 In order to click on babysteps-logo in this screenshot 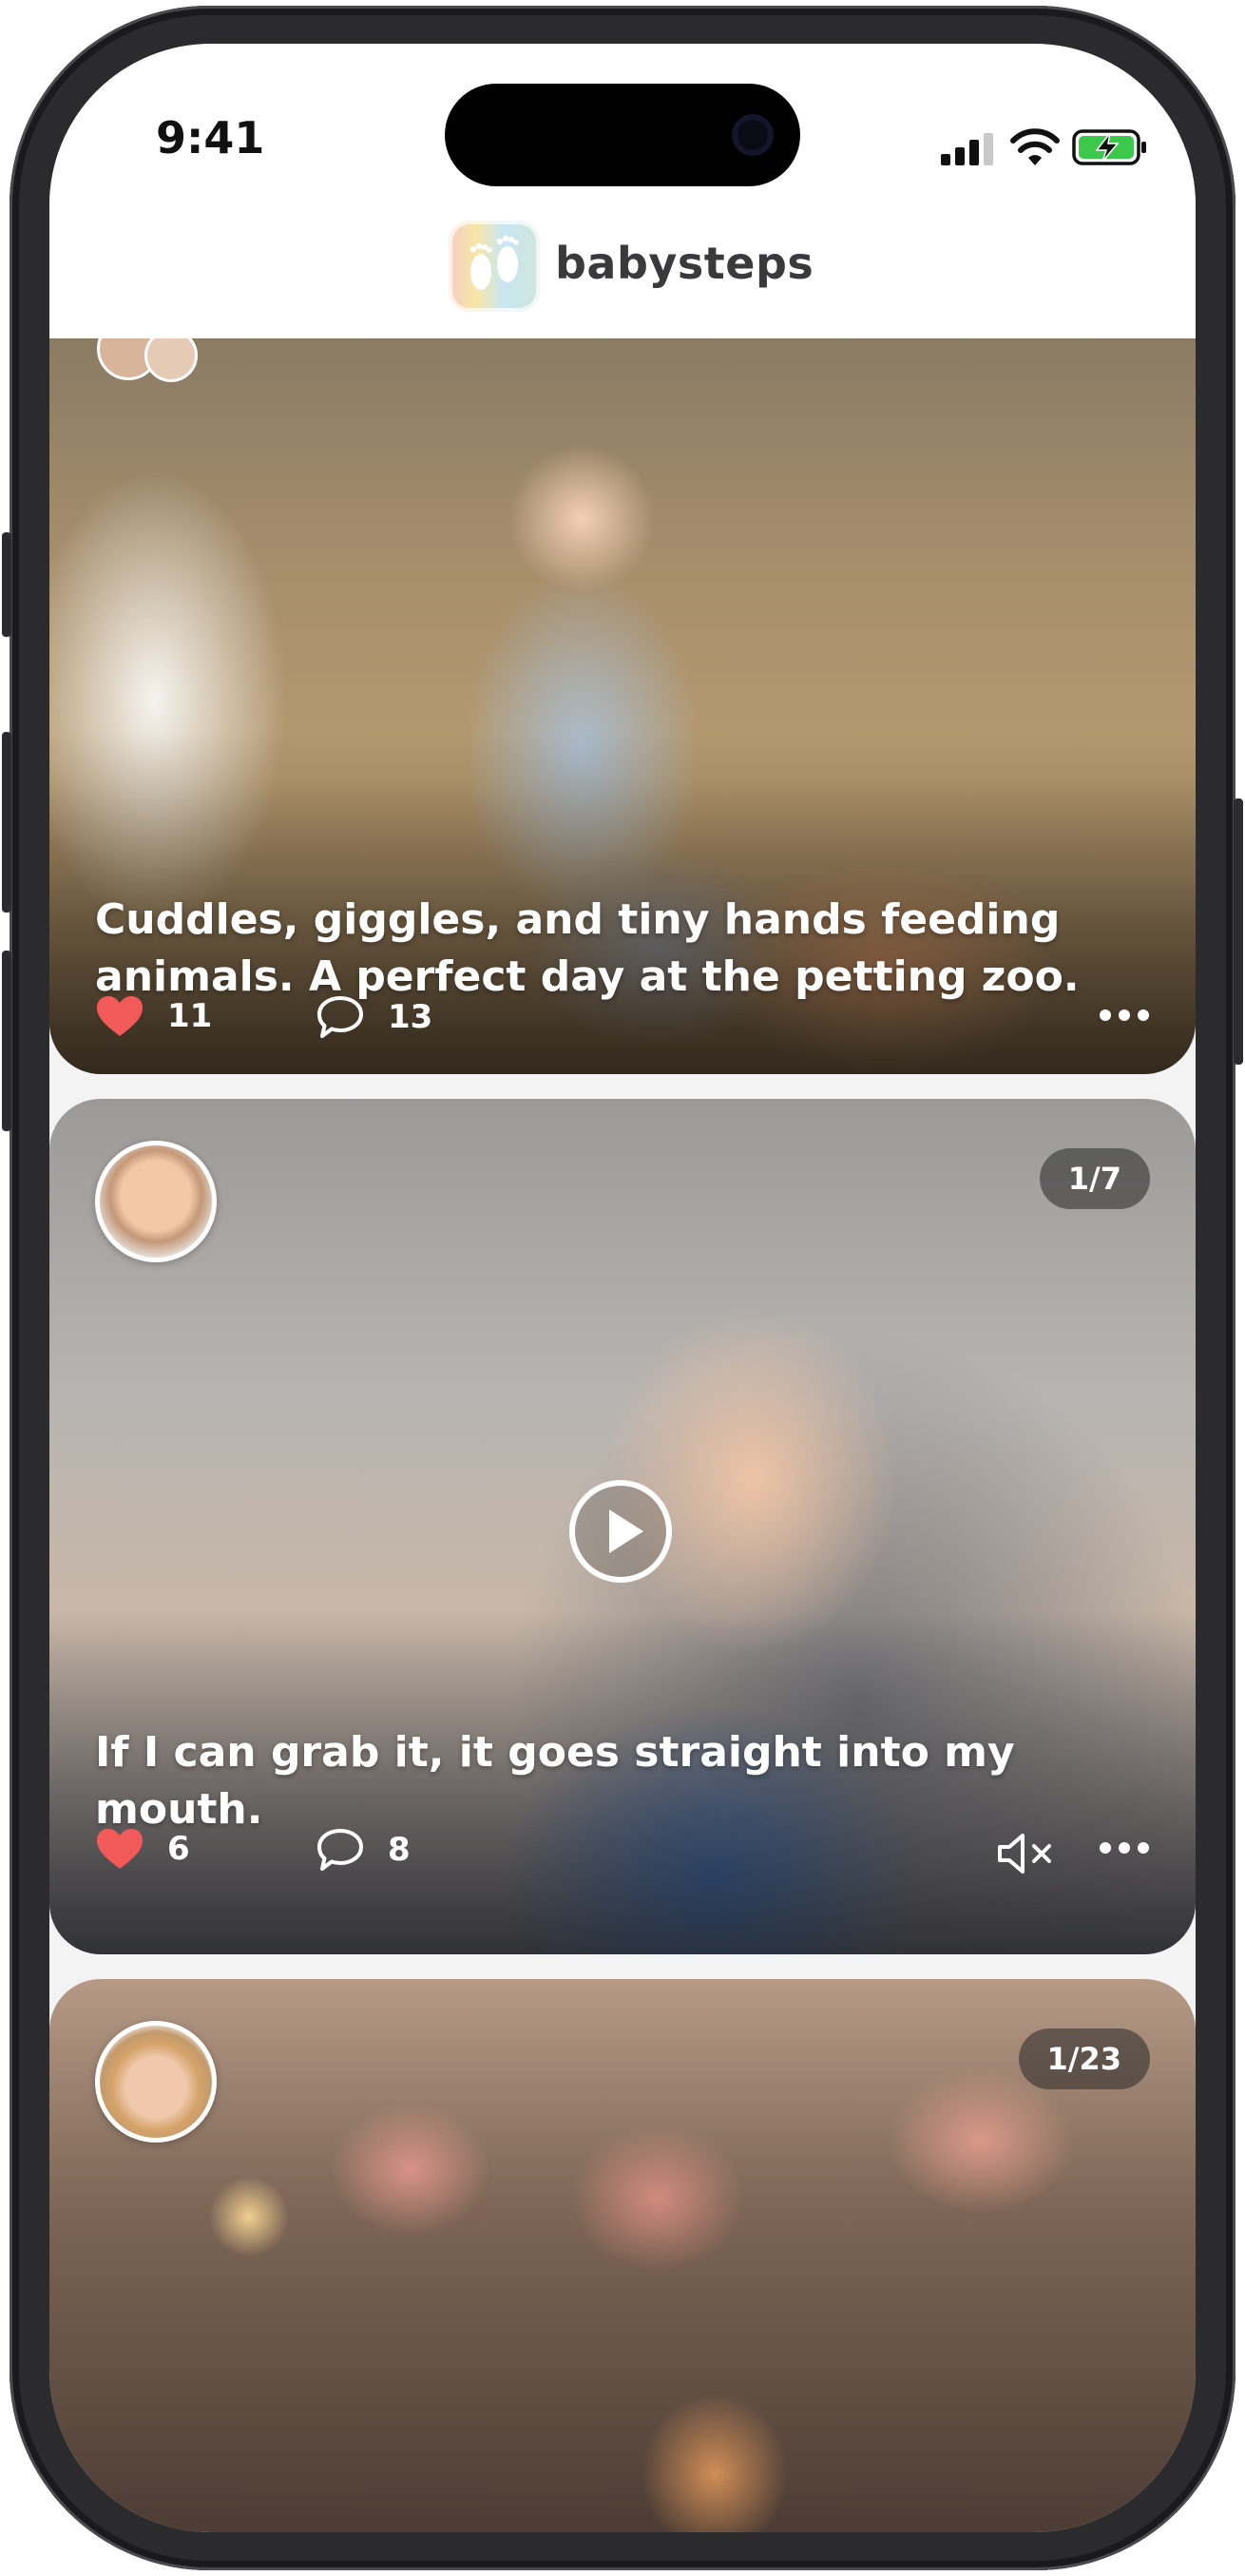, I will do `click(494, 267)`.